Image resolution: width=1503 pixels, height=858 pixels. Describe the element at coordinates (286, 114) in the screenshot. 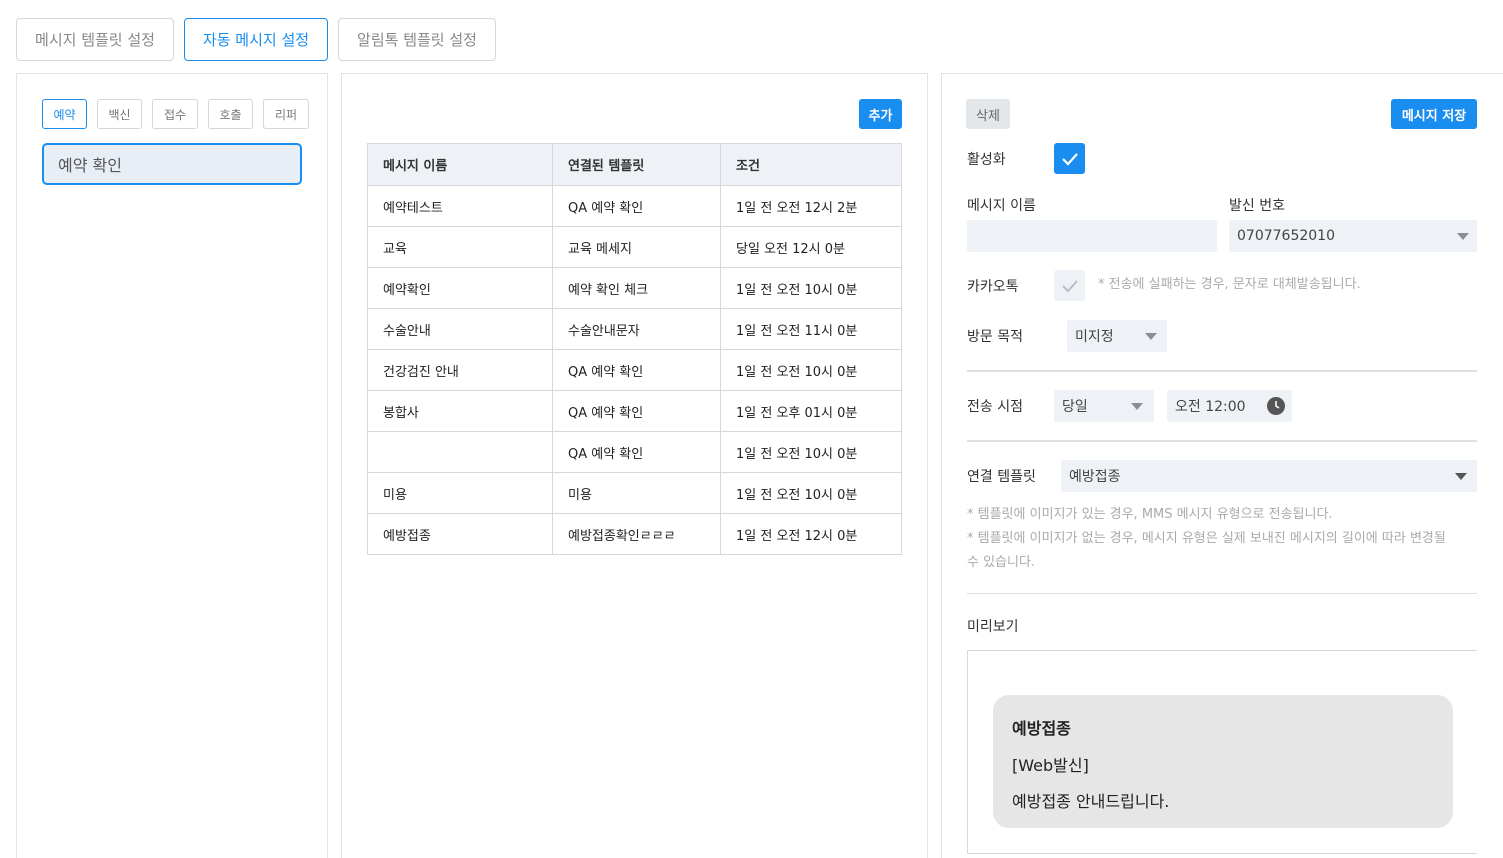

I see `category-tab-referral: 리퍼` at that location.